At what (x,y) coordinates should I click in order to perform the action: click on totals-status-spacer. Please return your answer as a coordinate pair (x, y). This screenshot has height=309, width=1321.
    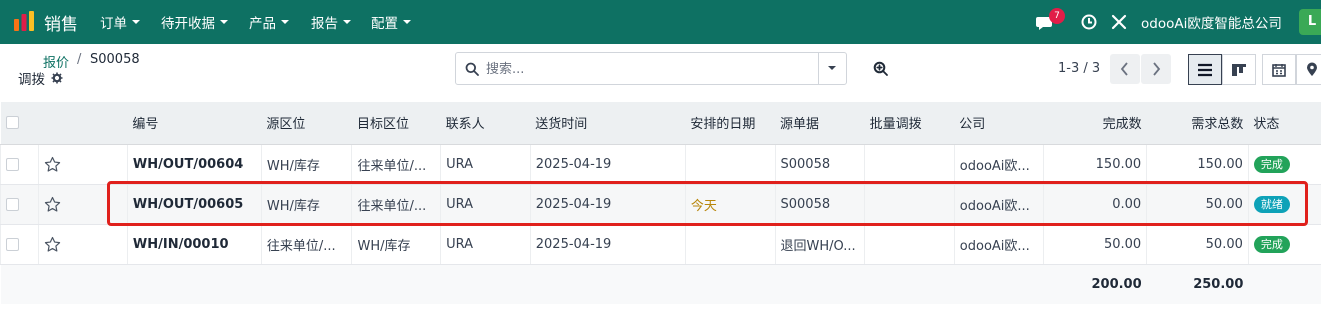
    Looking at the image, I should click on (1284, 283).